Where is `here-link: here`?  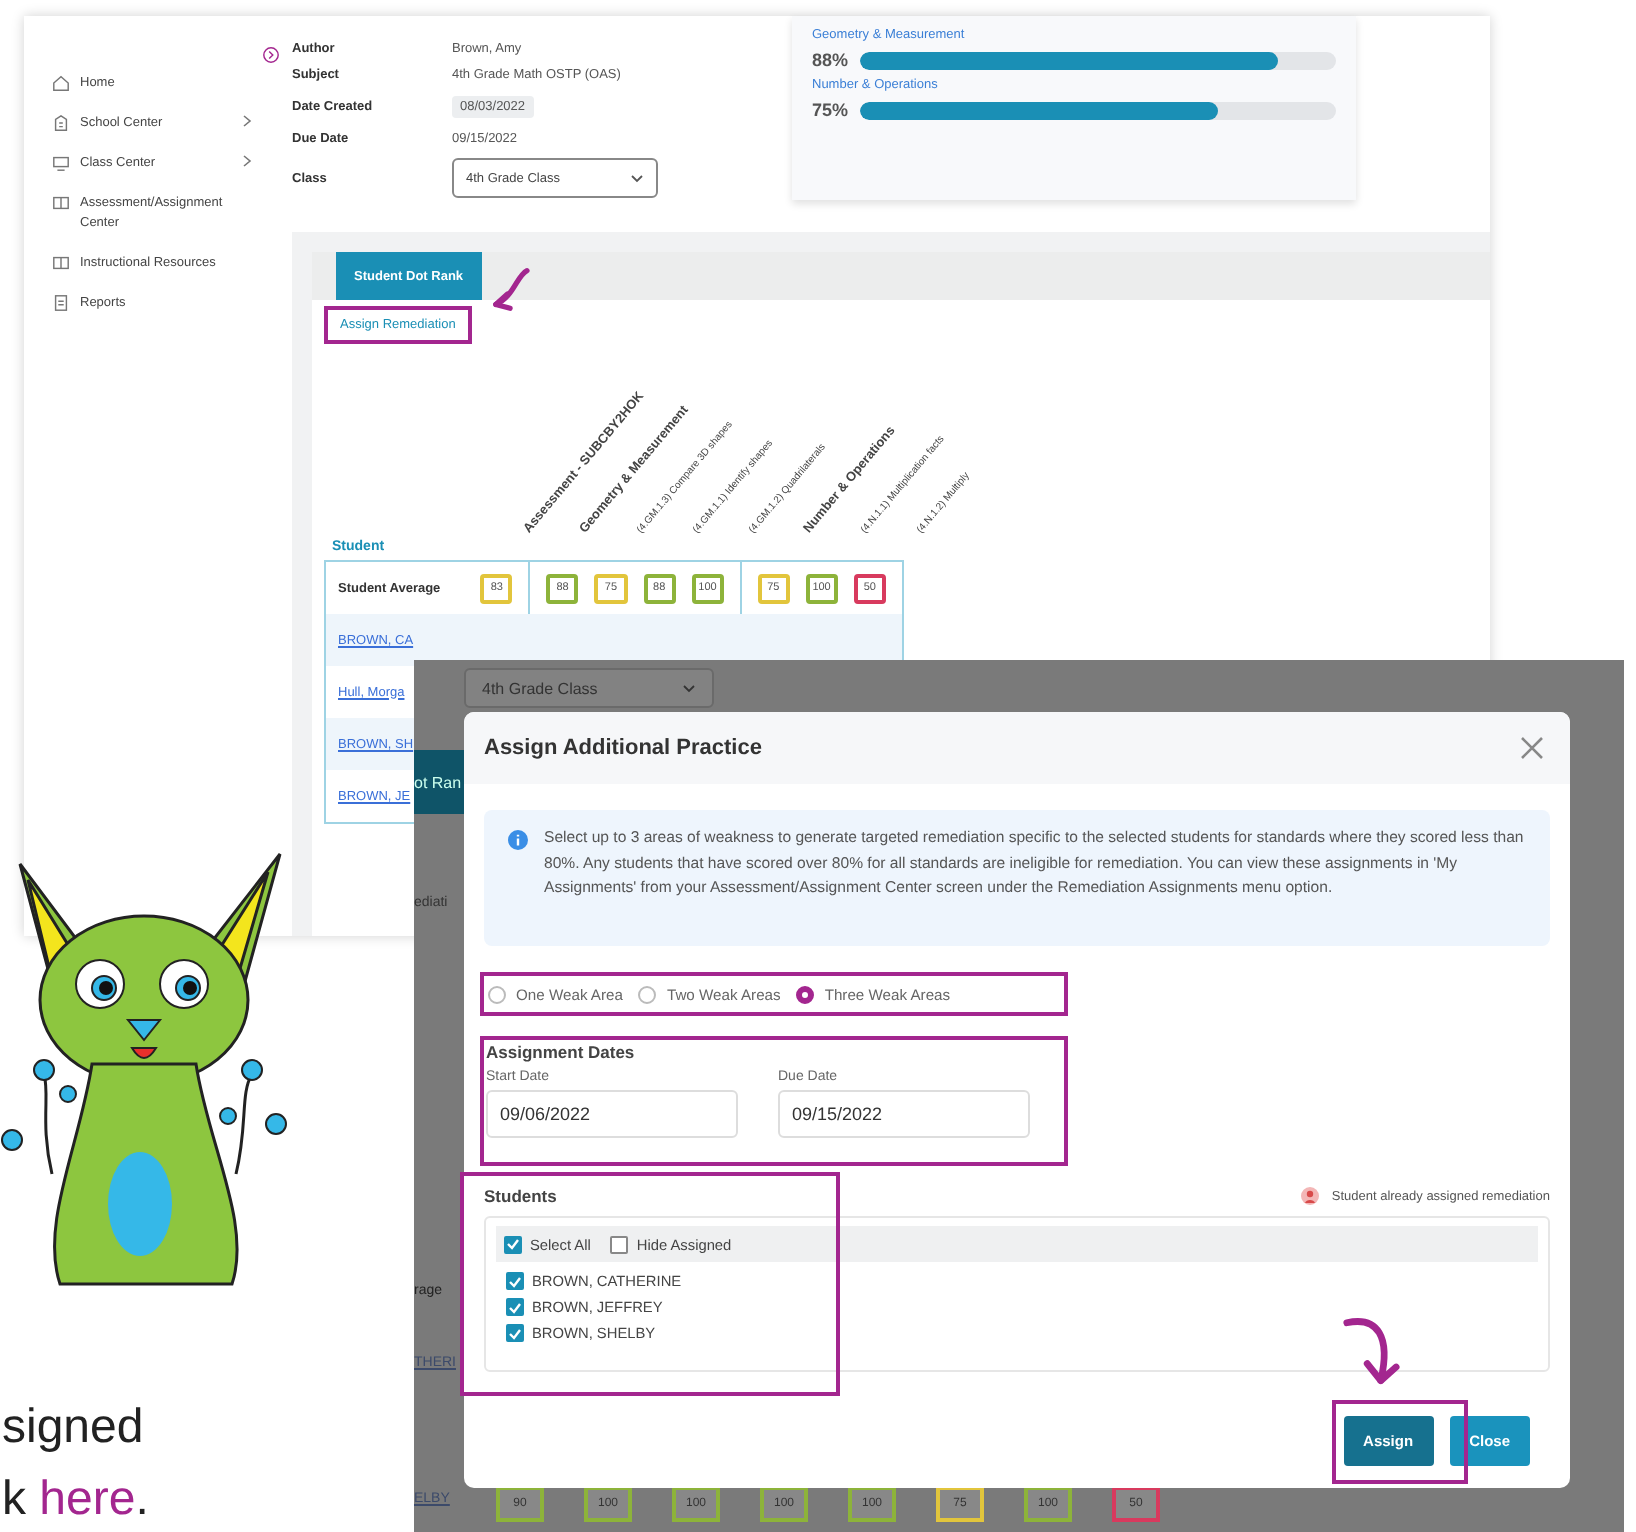 here-link: here is located at coordinates (87, 1499).